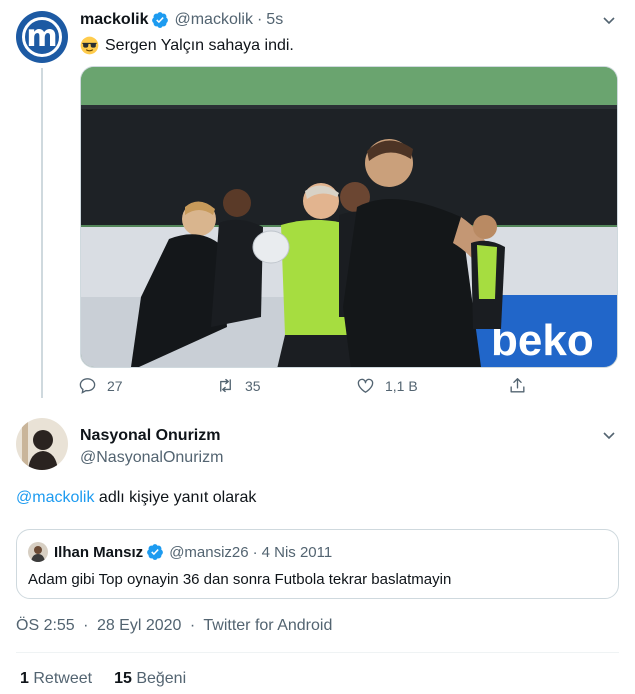  I want to click on mackolik-avatar: m, so click(42, 37).